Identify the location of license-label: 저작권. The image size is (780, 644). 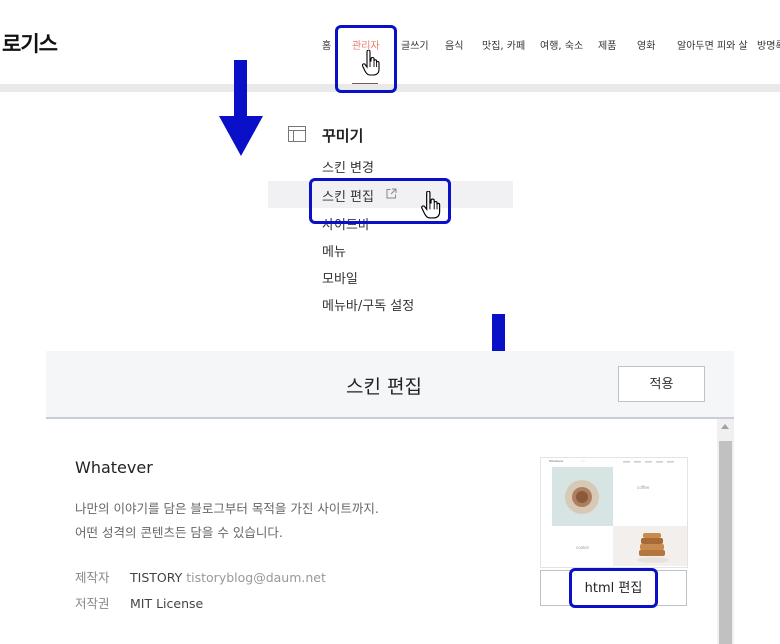
(92, 603).